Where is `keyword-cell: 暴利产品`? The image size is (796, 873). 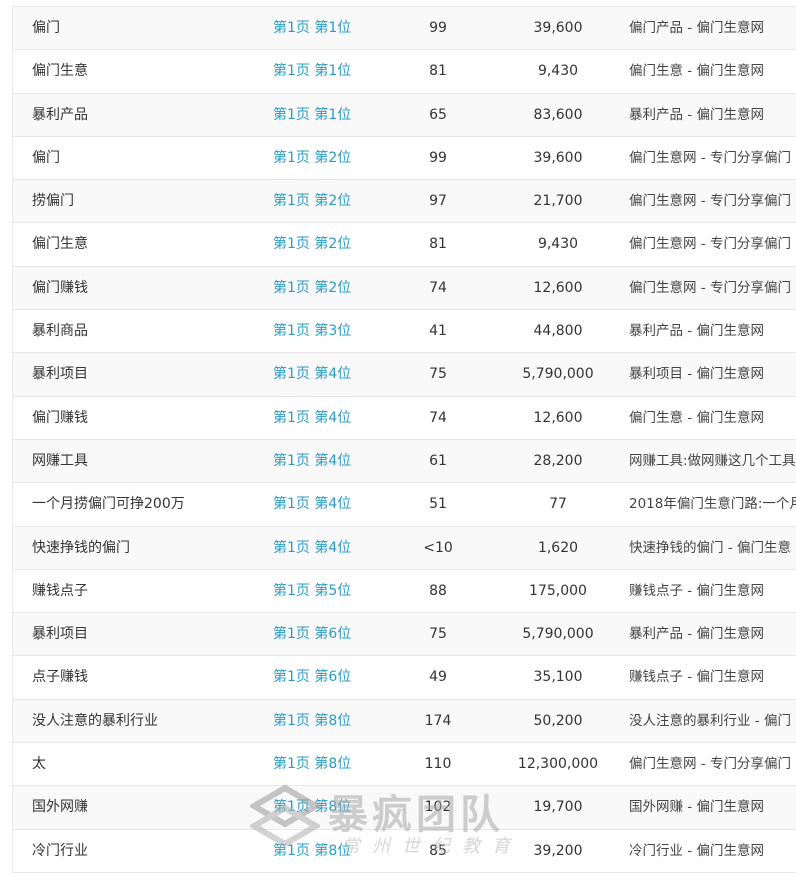 keyword-cell: 暴利产品 is located at coordinates (60, 114).